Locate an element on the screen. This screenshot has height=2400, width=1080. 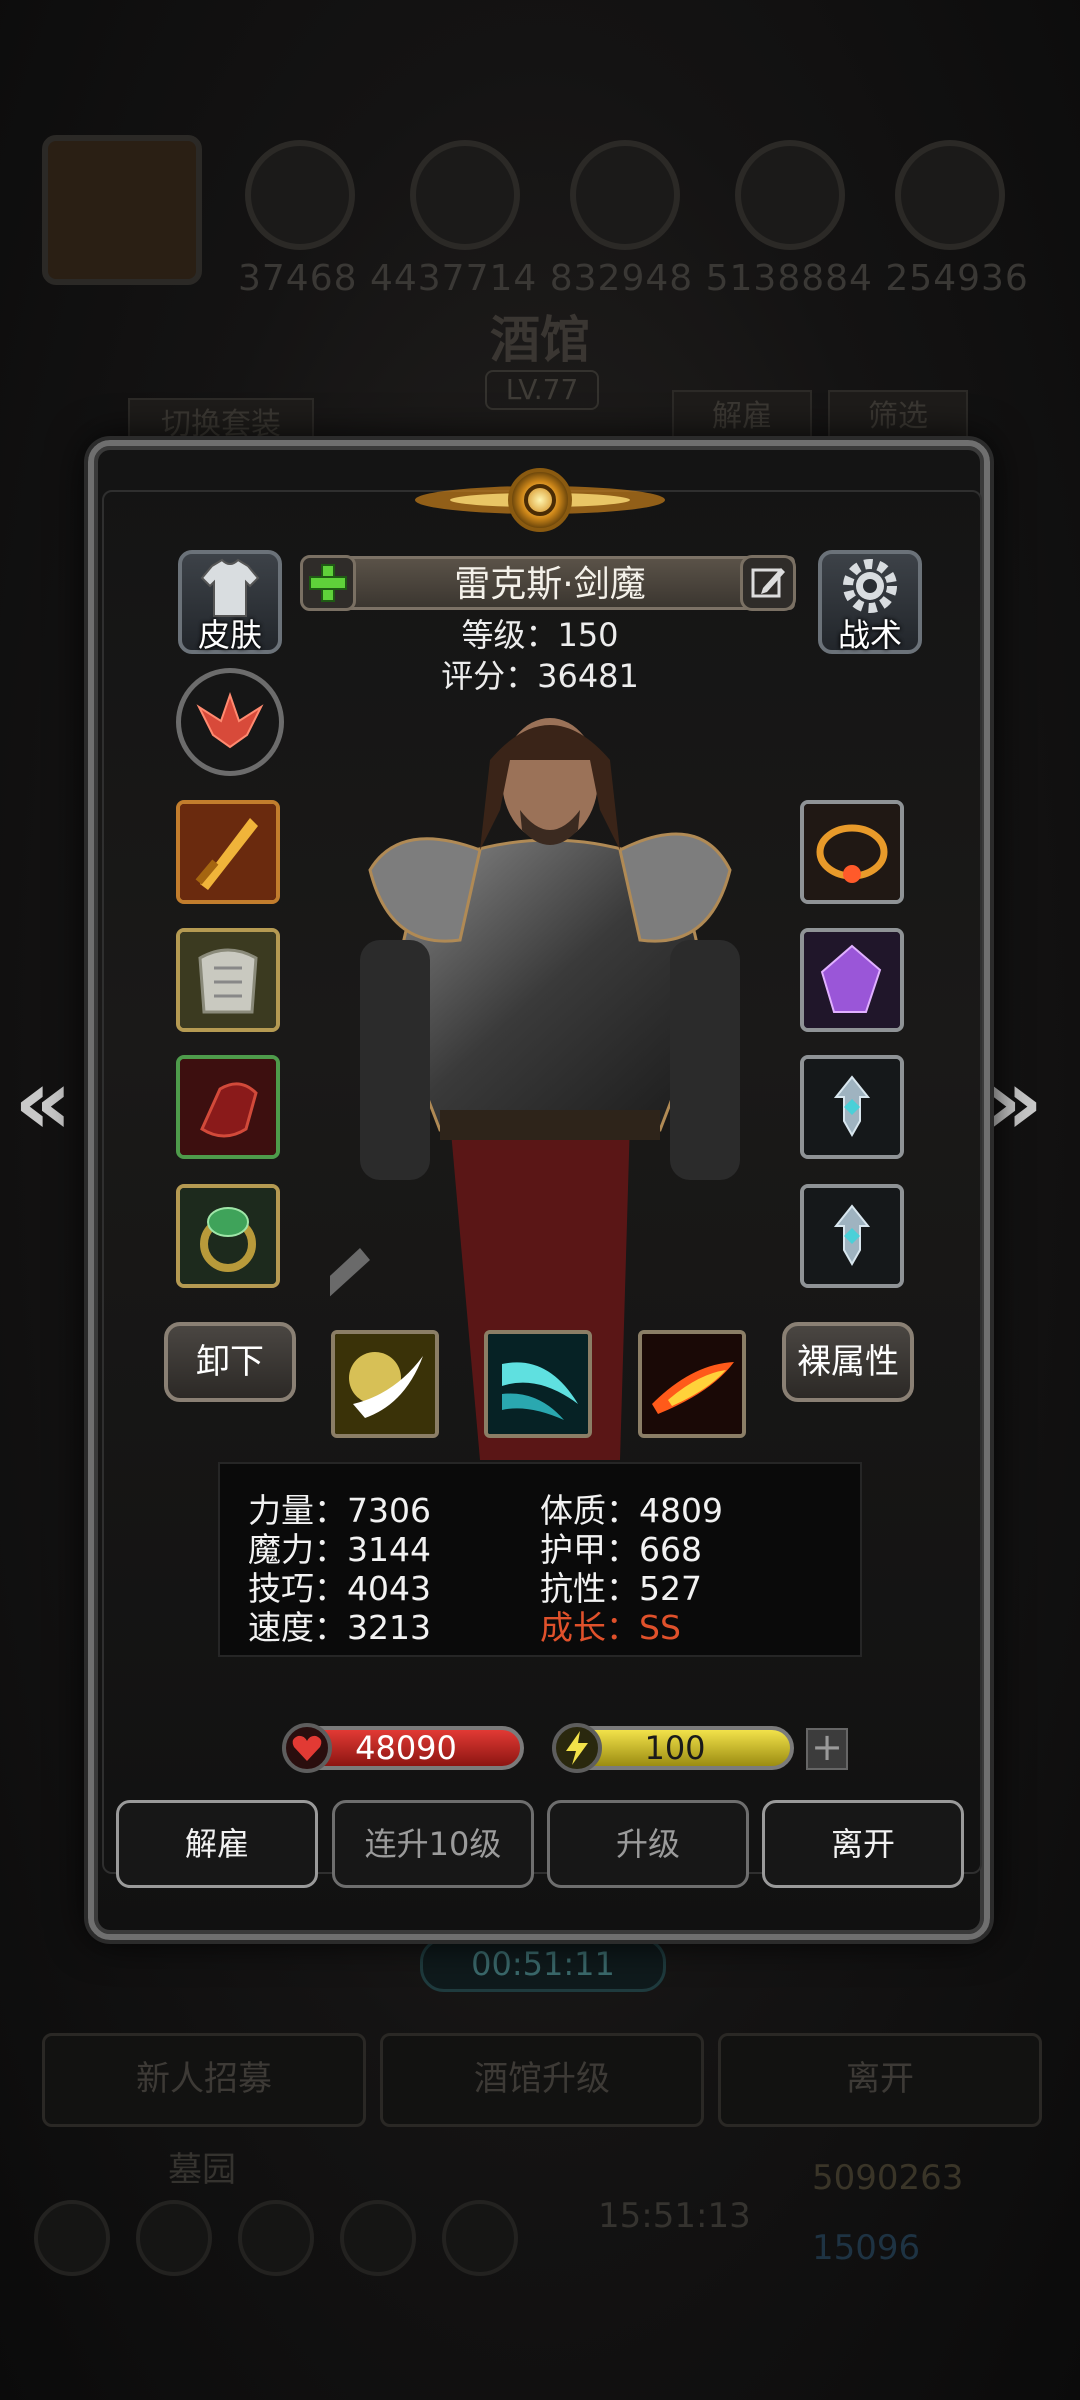
emblem-icon is located at coordinates (540, 500).